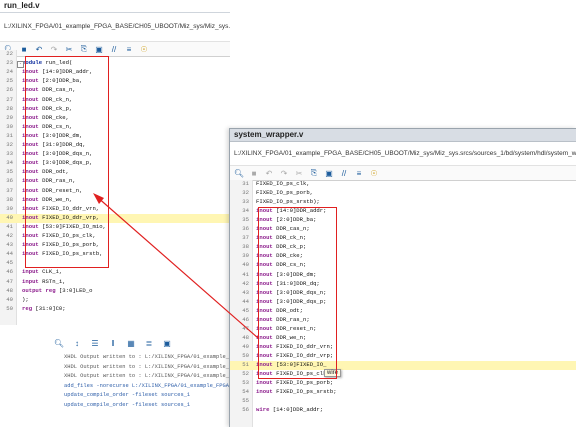 The image size is (576, 427). Describe the element at coordinates (269, 173) in the screenshot. I see `undo-icon: ↶` at that location.